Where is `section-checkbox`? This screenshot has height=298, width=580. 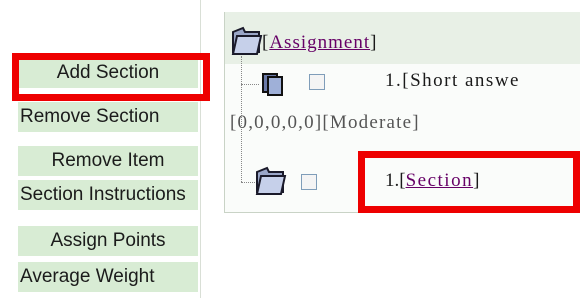
section-checkbox is located at coordinates (309, 182).